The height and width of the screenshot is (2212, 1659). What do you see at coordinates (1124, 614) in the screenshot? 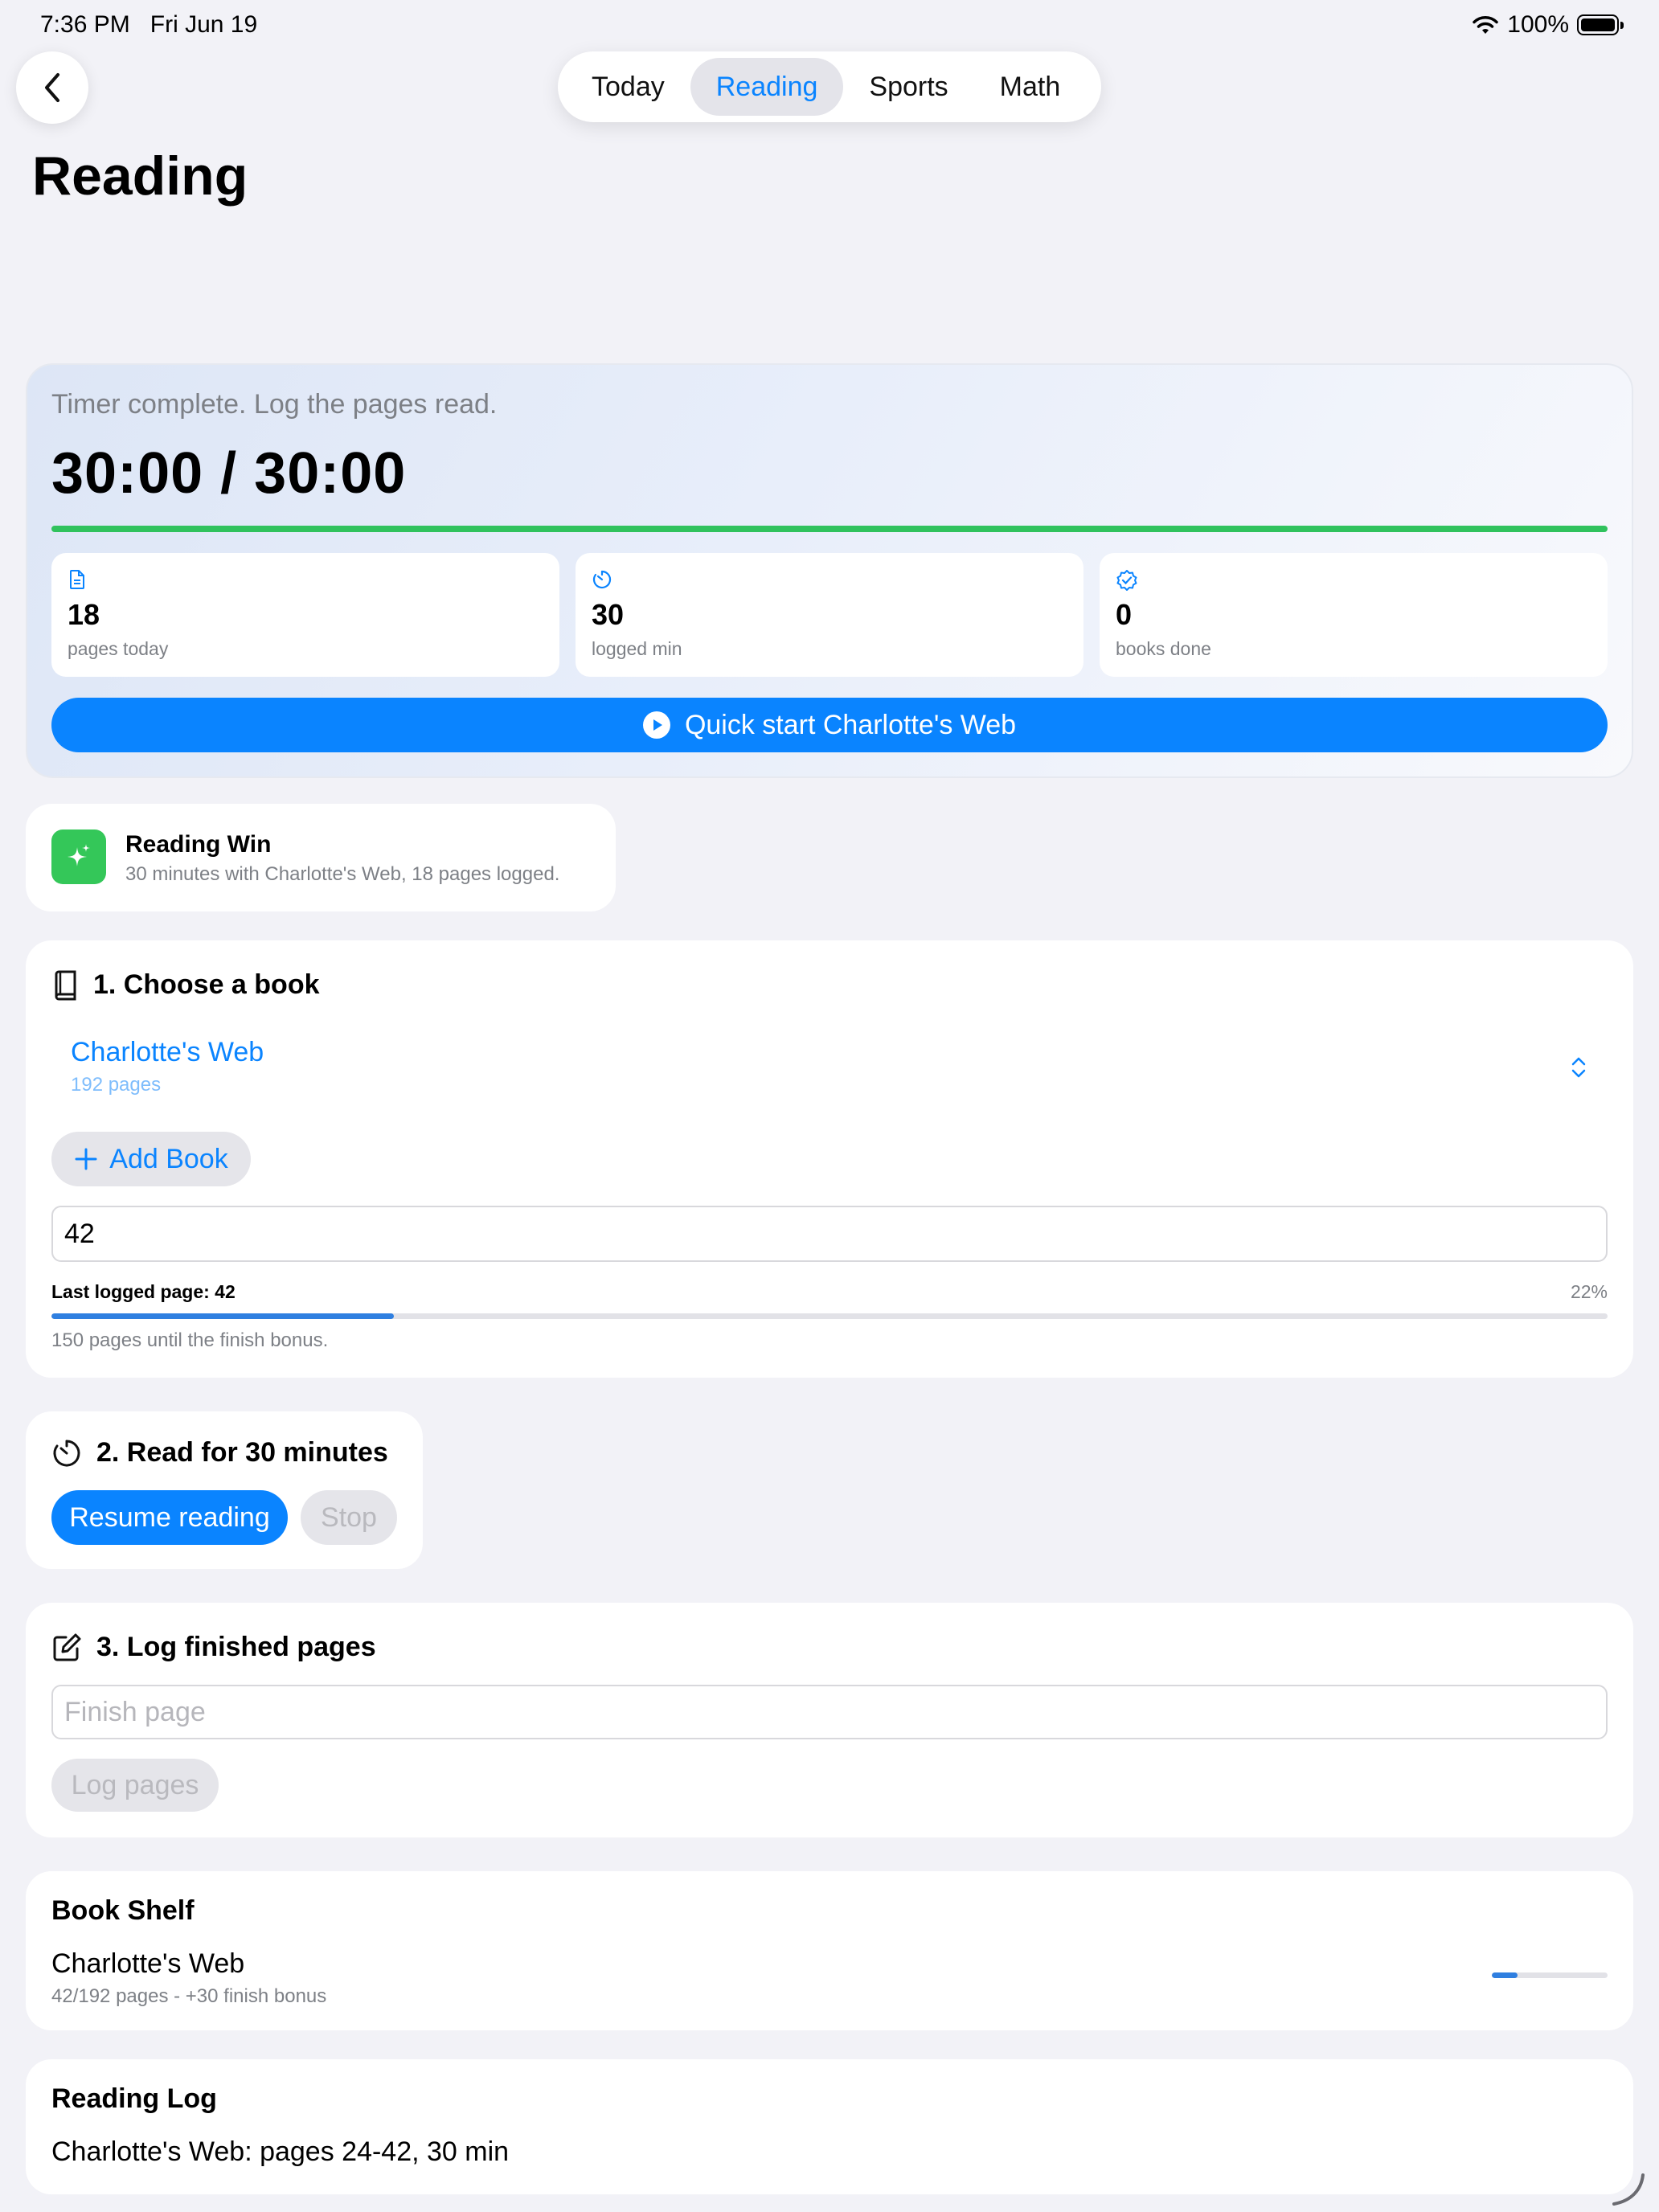
I see `stat-value: 0` at bounding box center [1124, 614].